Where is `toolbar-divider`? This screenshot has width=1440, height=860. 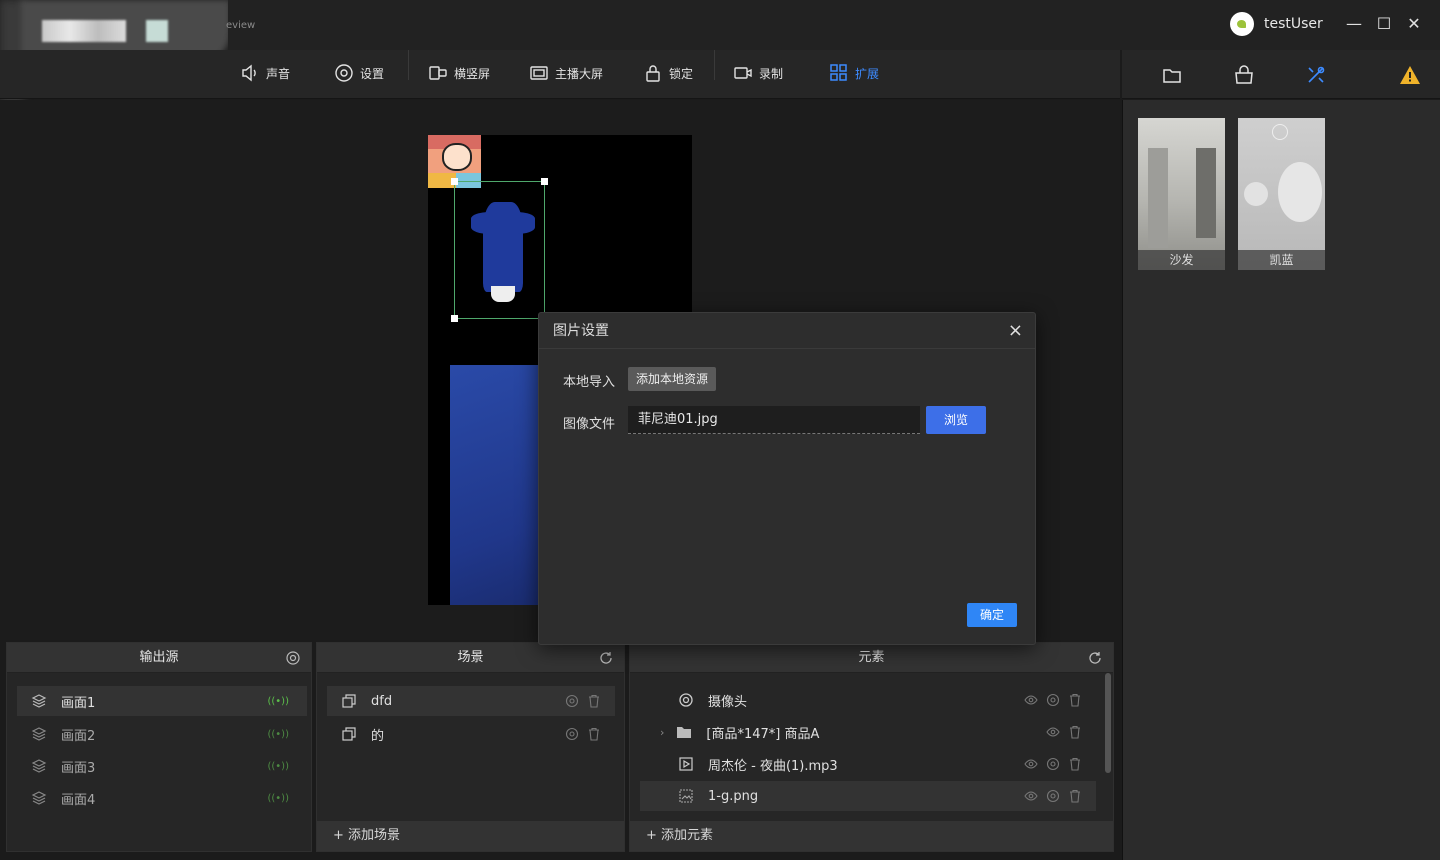 toolbar-divider is located at coordinates (408, 65).